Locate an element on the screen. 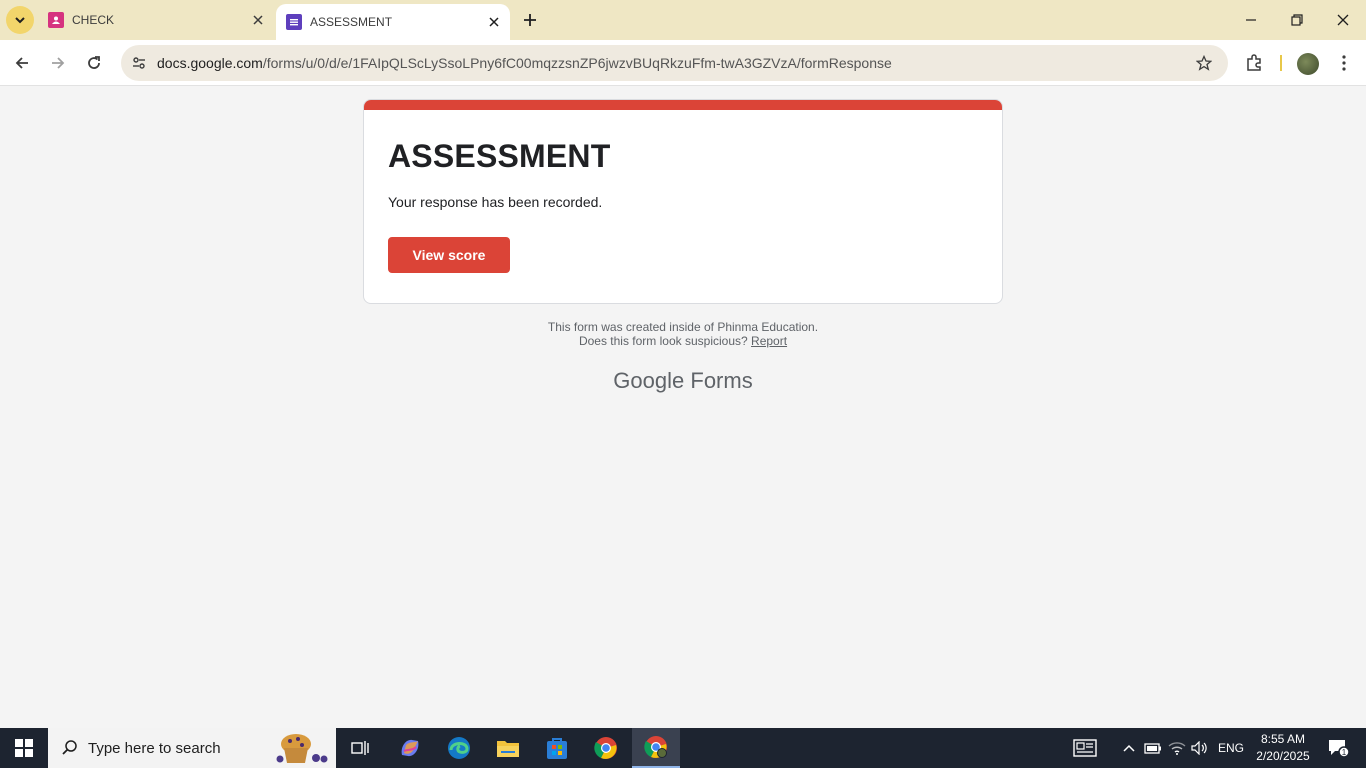 The height and width of the screenshot is (768, 1366). brand-google: Google is located at coordinates (649, 380).